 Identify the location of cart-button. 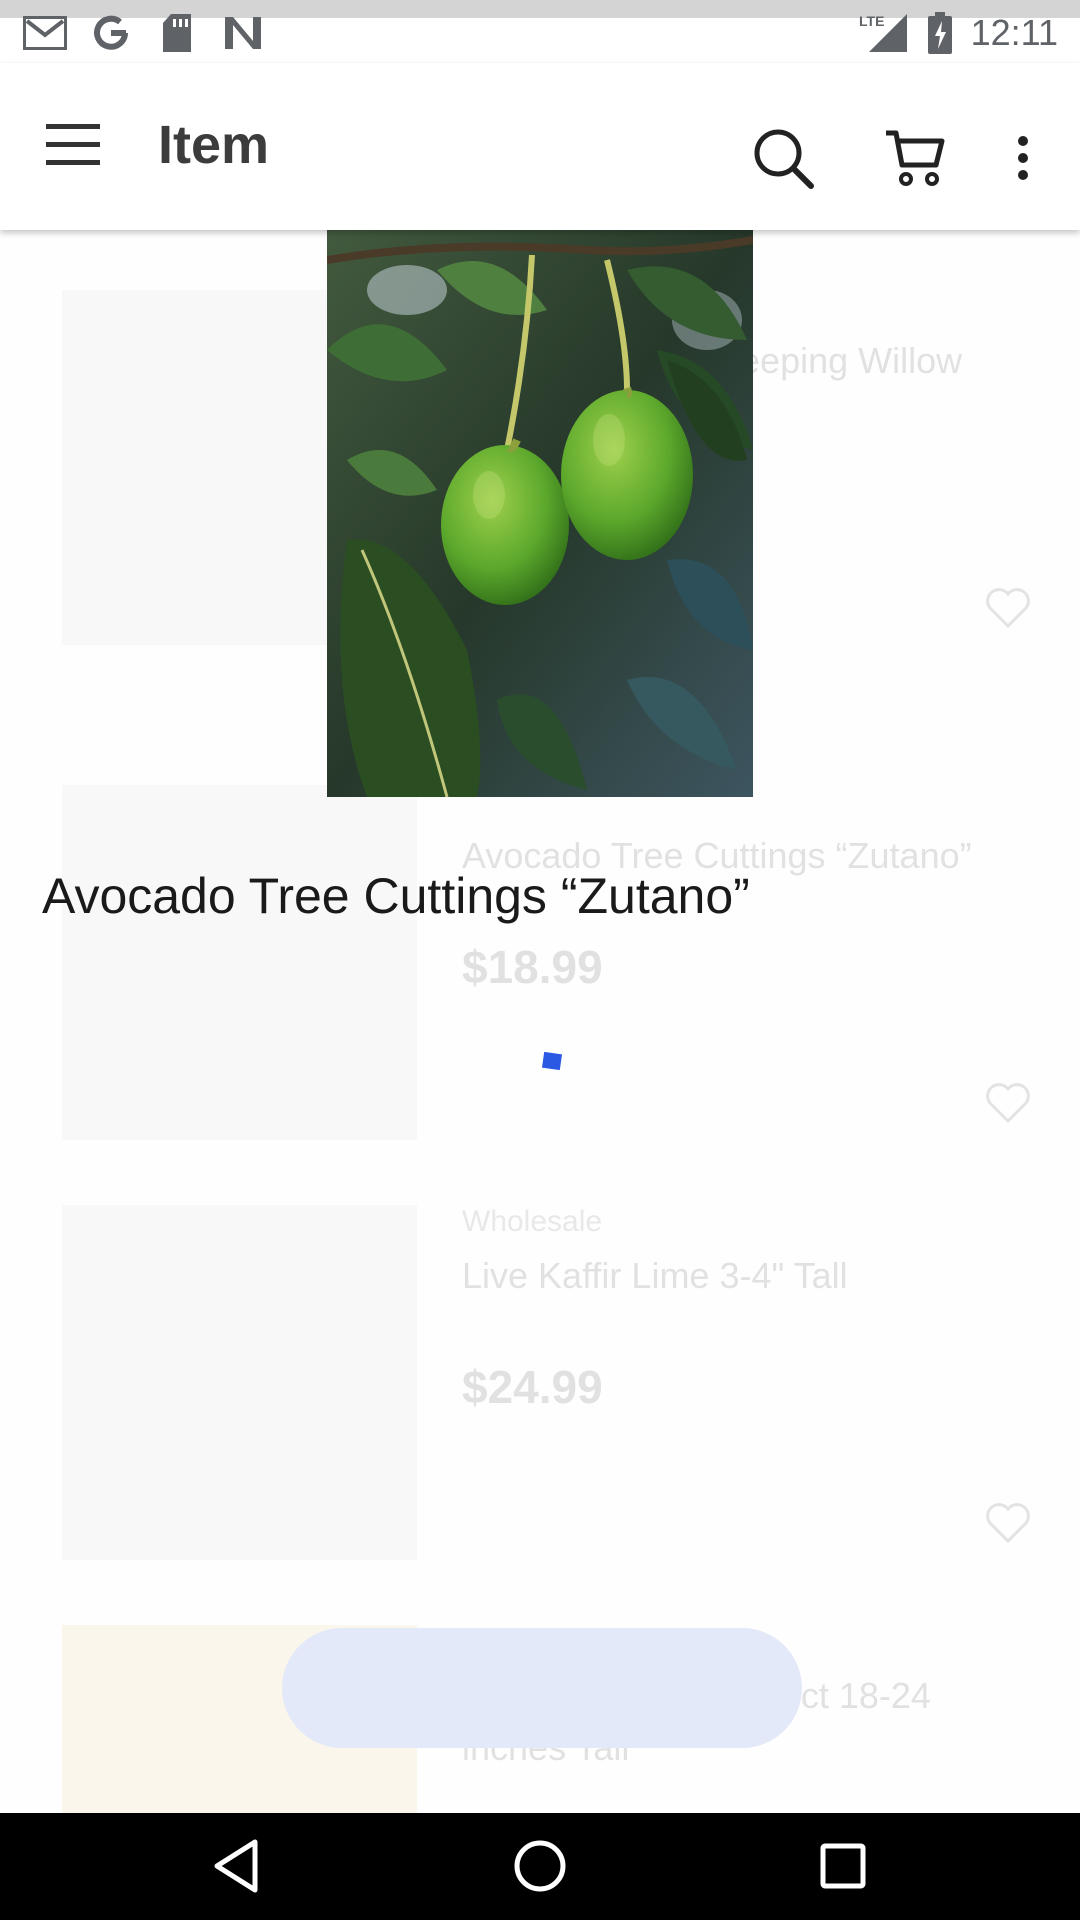
(915, 158).